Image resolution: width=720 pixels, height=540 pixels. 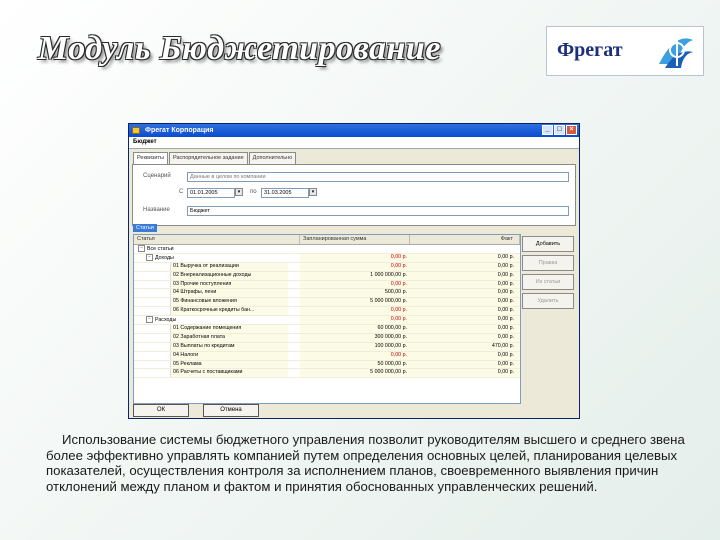 I want to click on row-article-name: 01 Выручка от реализации, so click(x=206, y=265).